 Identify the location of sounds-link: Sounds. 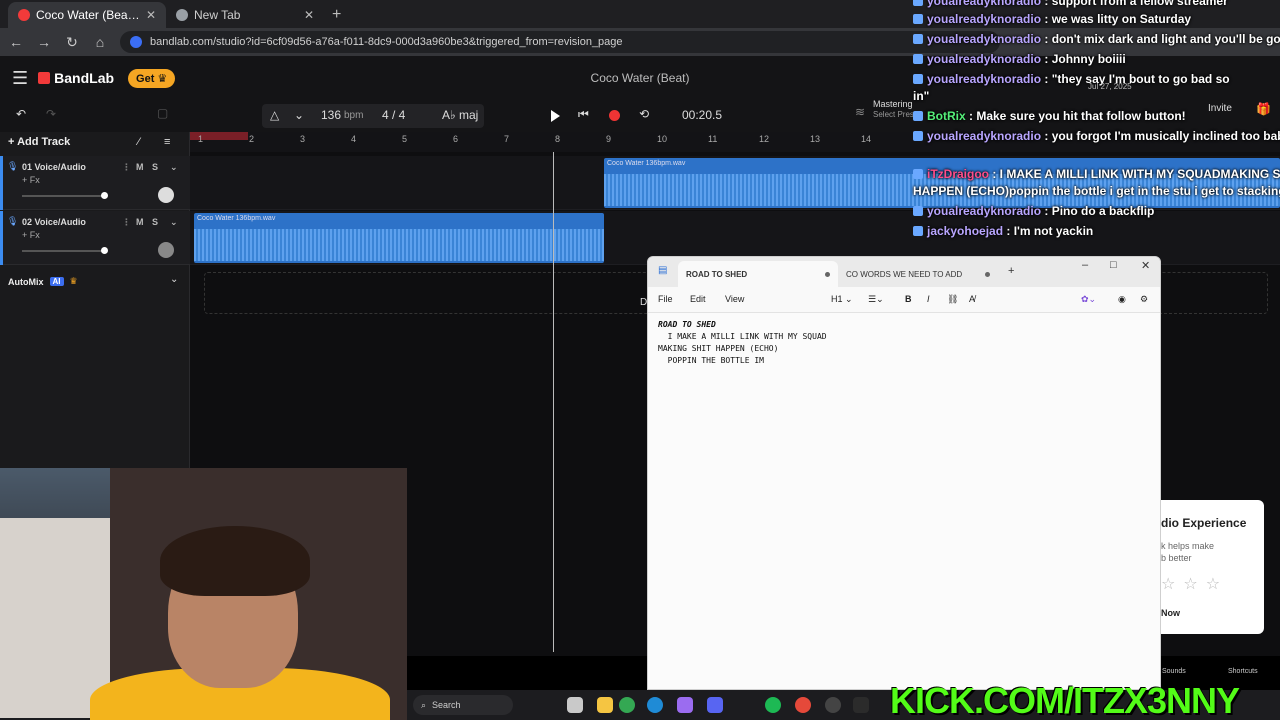
(1174, 671).